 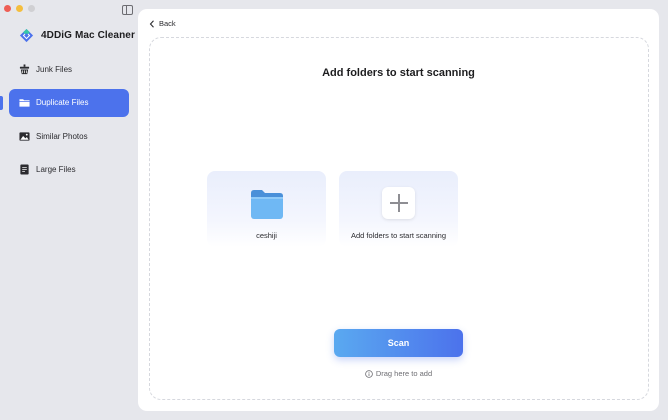 I want to click on sidebar-item-duplicate-files: Duplicate Files, so click(x=69, y=102).